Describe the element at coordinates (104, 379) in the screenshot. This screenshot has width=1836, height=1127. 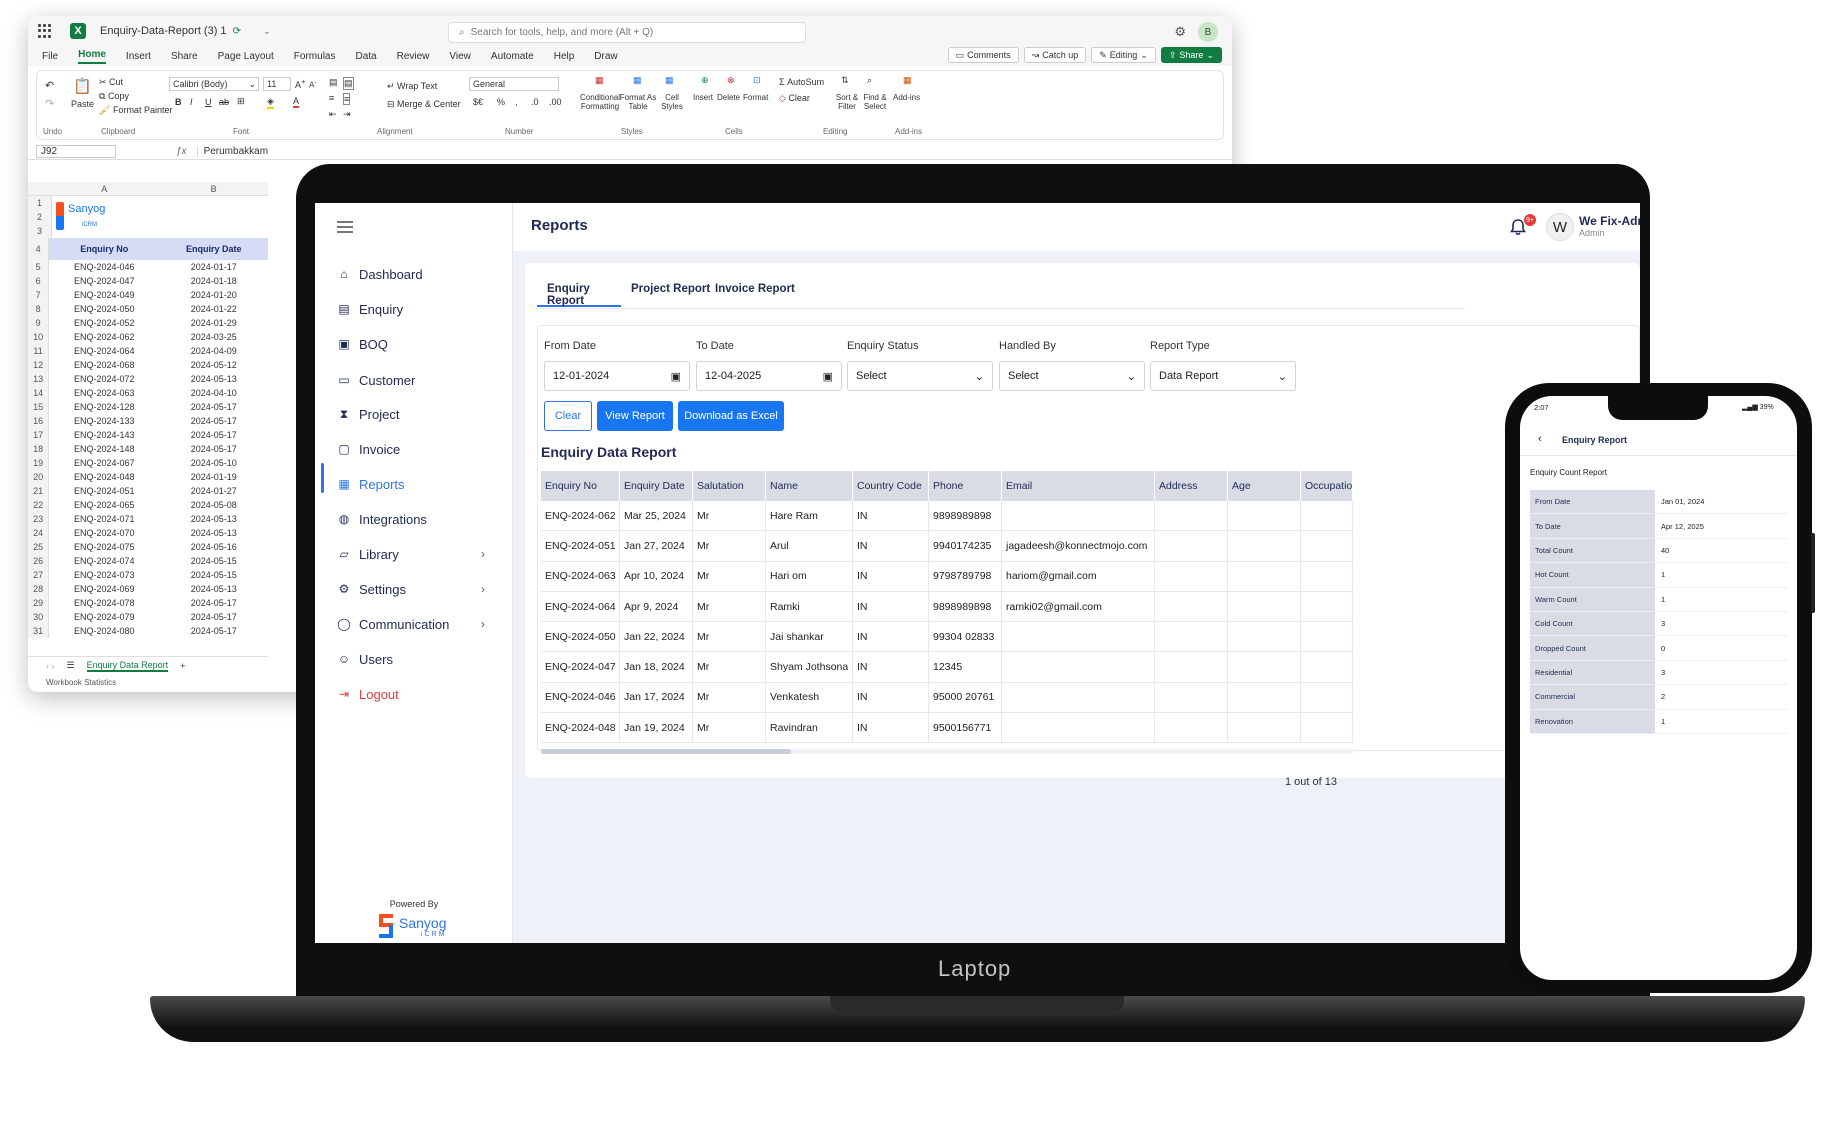
I see `sheet-cell: ENQ-2024-072` at that location.